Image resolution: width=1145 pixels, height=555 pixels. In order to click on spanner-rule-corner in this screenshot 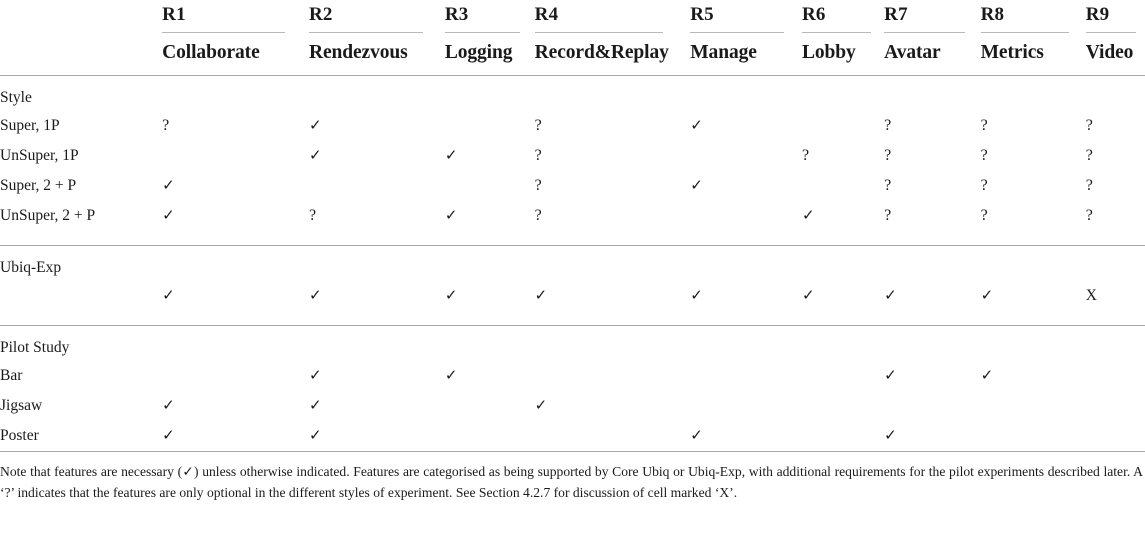, I will do `click(81, 32)`.